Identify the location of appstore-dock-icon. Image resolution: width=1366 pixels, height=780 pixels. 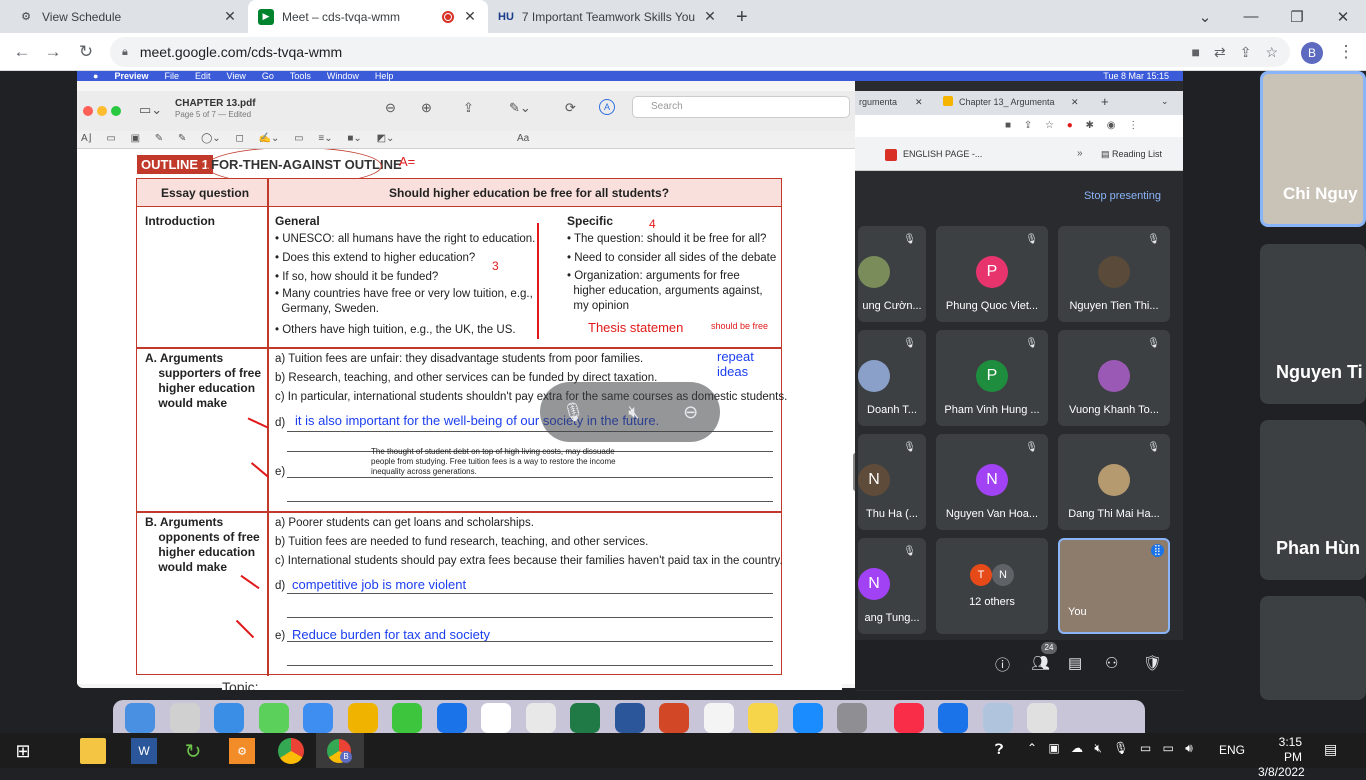
(807, 718).